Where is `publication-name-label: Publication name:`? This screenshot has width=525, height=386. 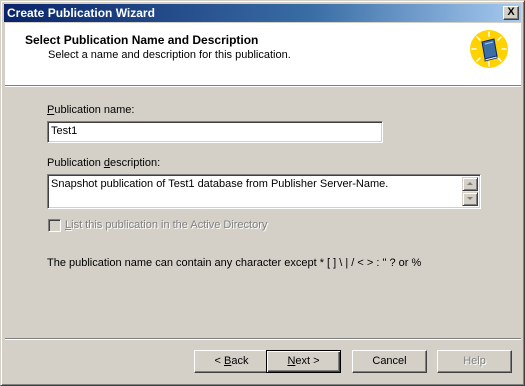 publication-name-label: Publication name: is located at coordinates (91, 110).